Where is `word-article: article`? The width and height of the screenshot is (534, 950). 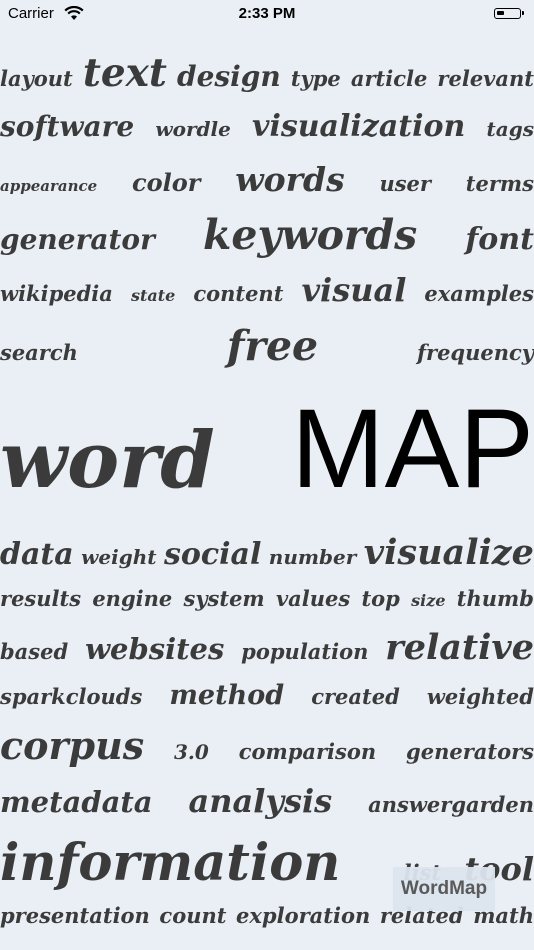 word-article: article is located at coordinates (389, 78).